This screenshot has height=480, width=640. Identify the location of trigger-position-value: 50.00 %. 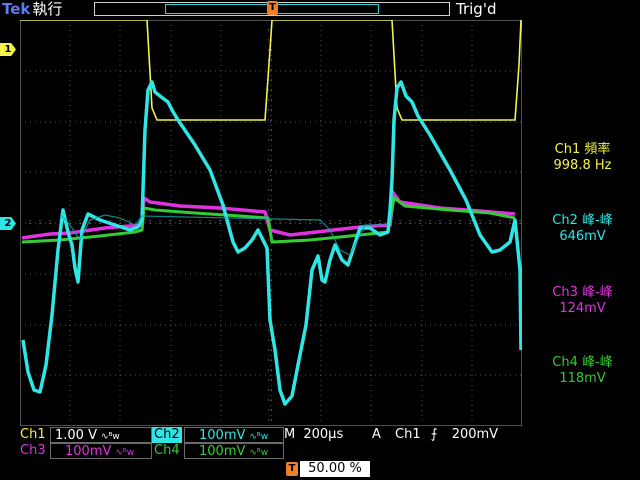
(335, 469).